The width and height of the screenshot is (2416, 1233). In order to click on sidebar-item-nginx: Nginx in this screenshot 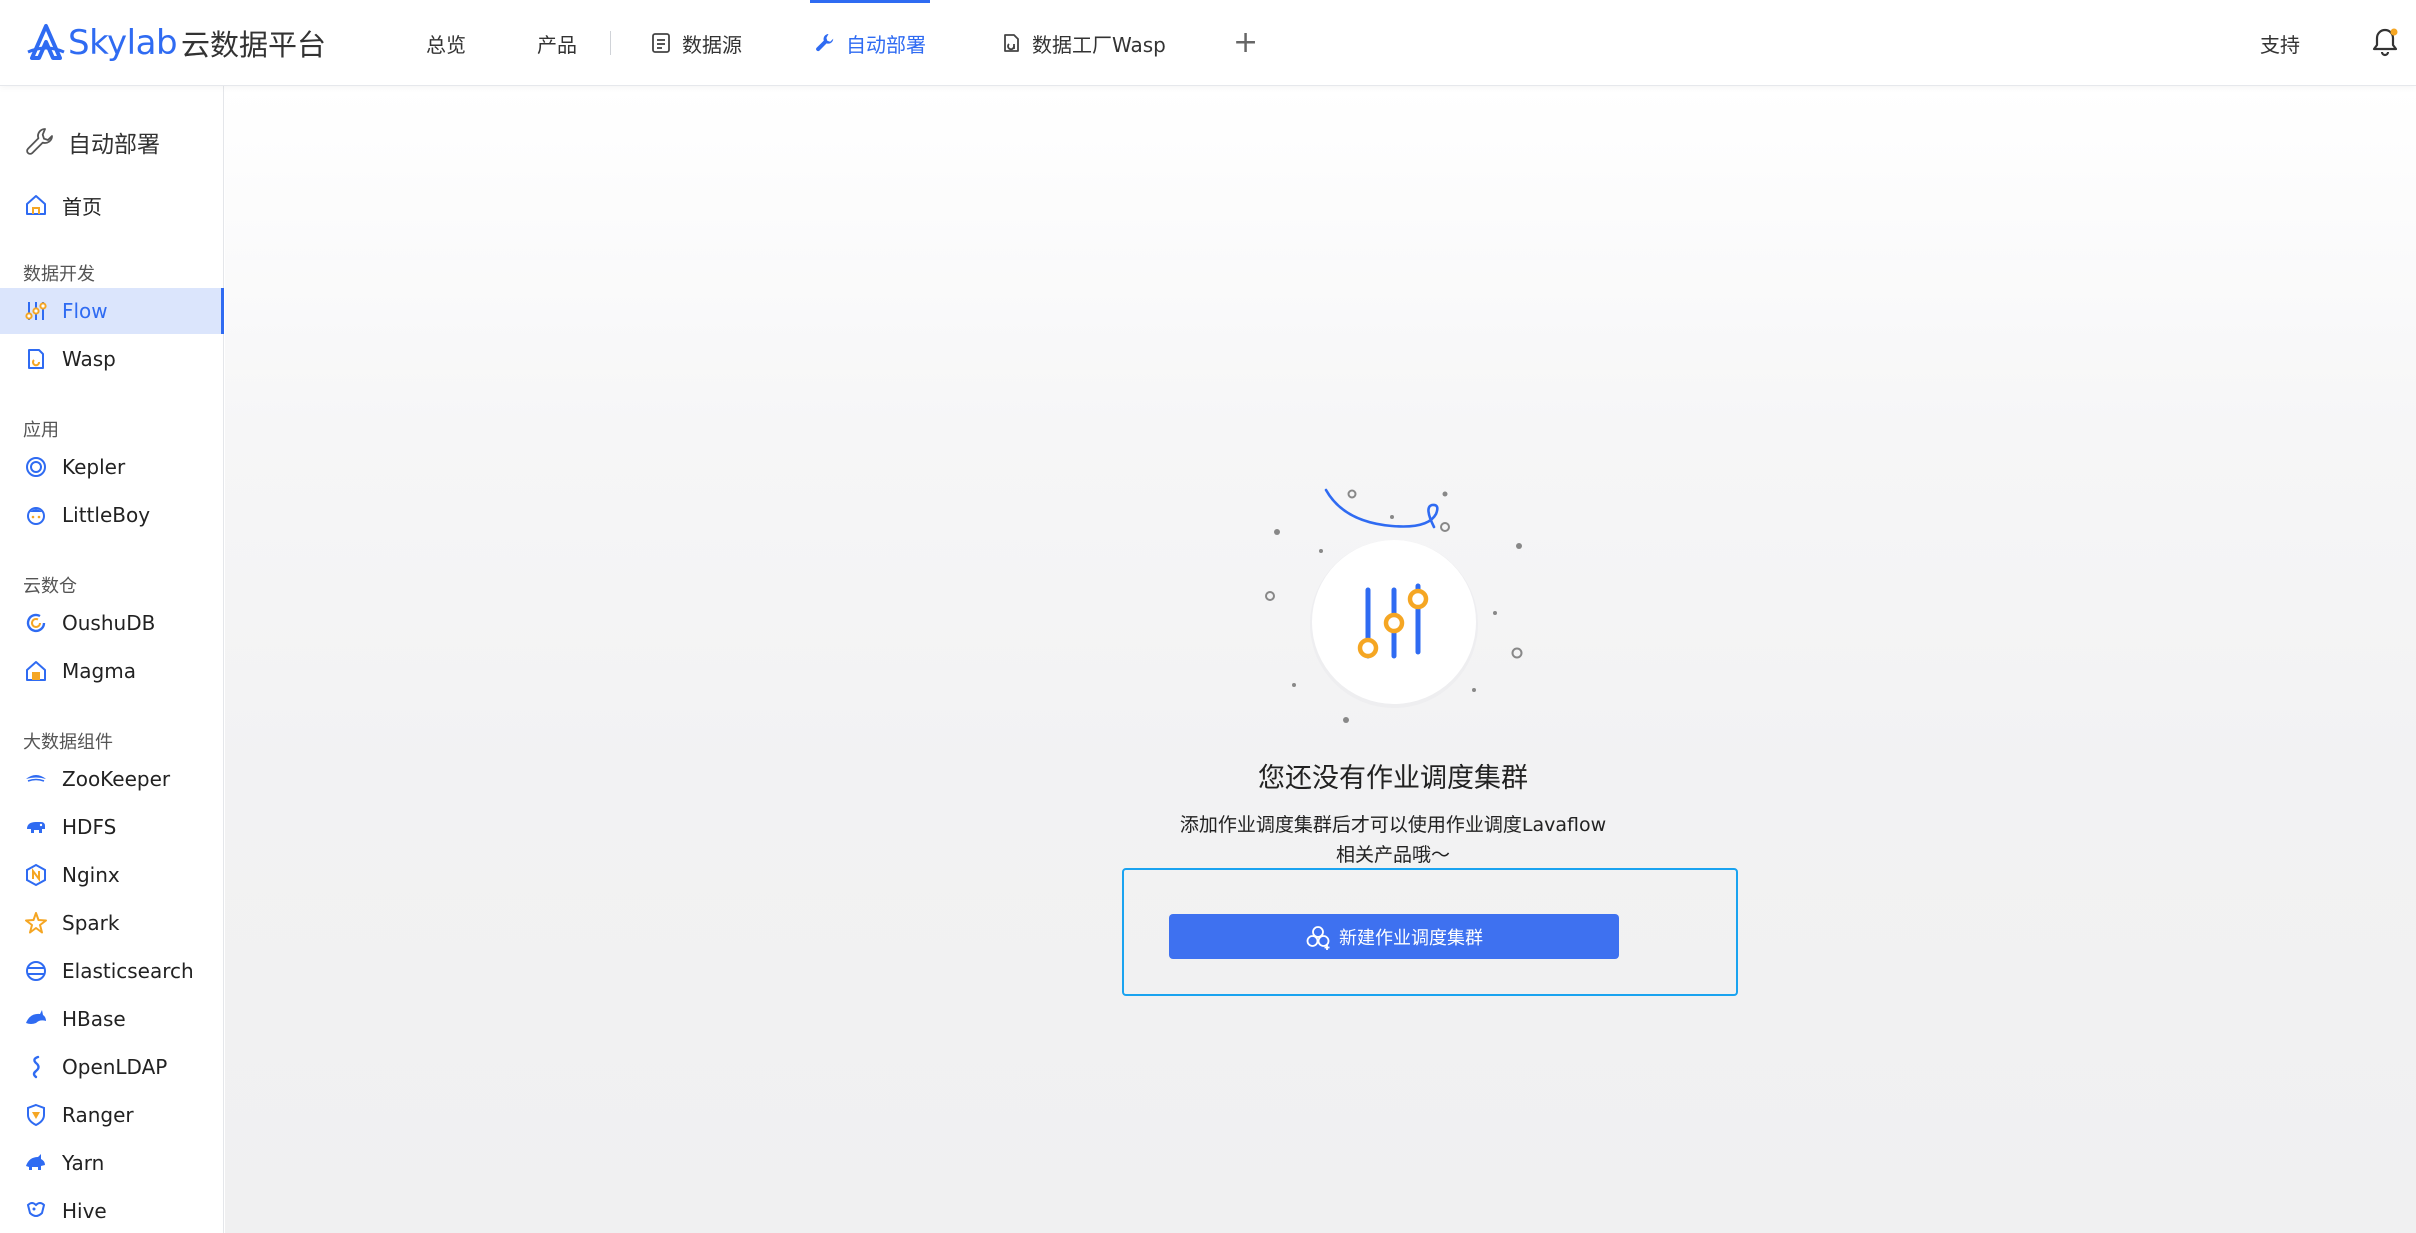, I will do `click(112, 875)`.